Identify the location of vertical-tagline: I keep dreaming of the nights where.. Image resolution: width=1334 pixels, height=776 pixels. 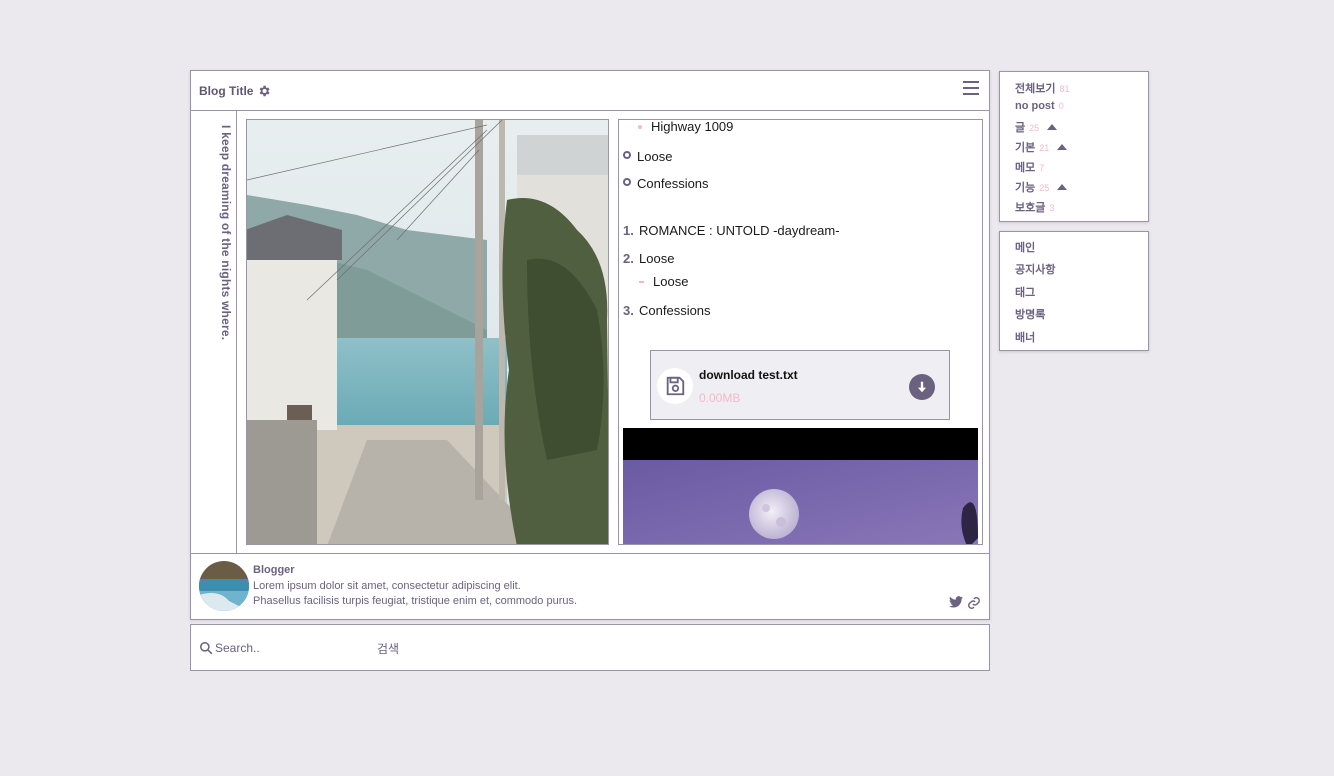
(226, 233).